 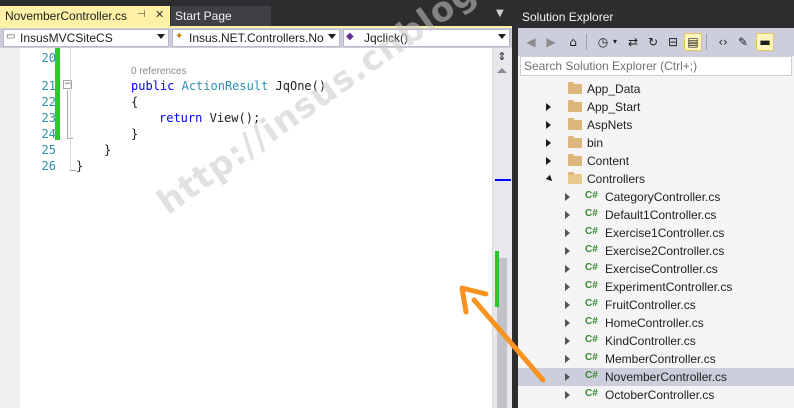 What do you see at coordinates (656, 107) in the screenshot?
I see `tree-item-app-start: App_Start` at bounding box center [656, 107].